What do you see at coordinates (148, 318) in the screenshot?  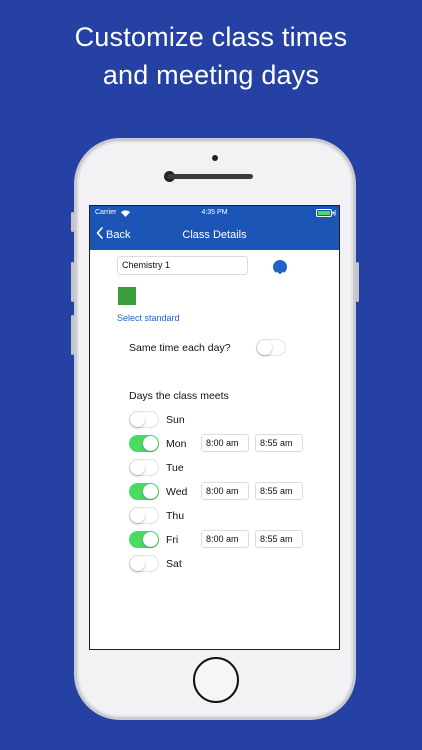 I see `select-standard-link: Select standard` at bounding box center [148, 318].